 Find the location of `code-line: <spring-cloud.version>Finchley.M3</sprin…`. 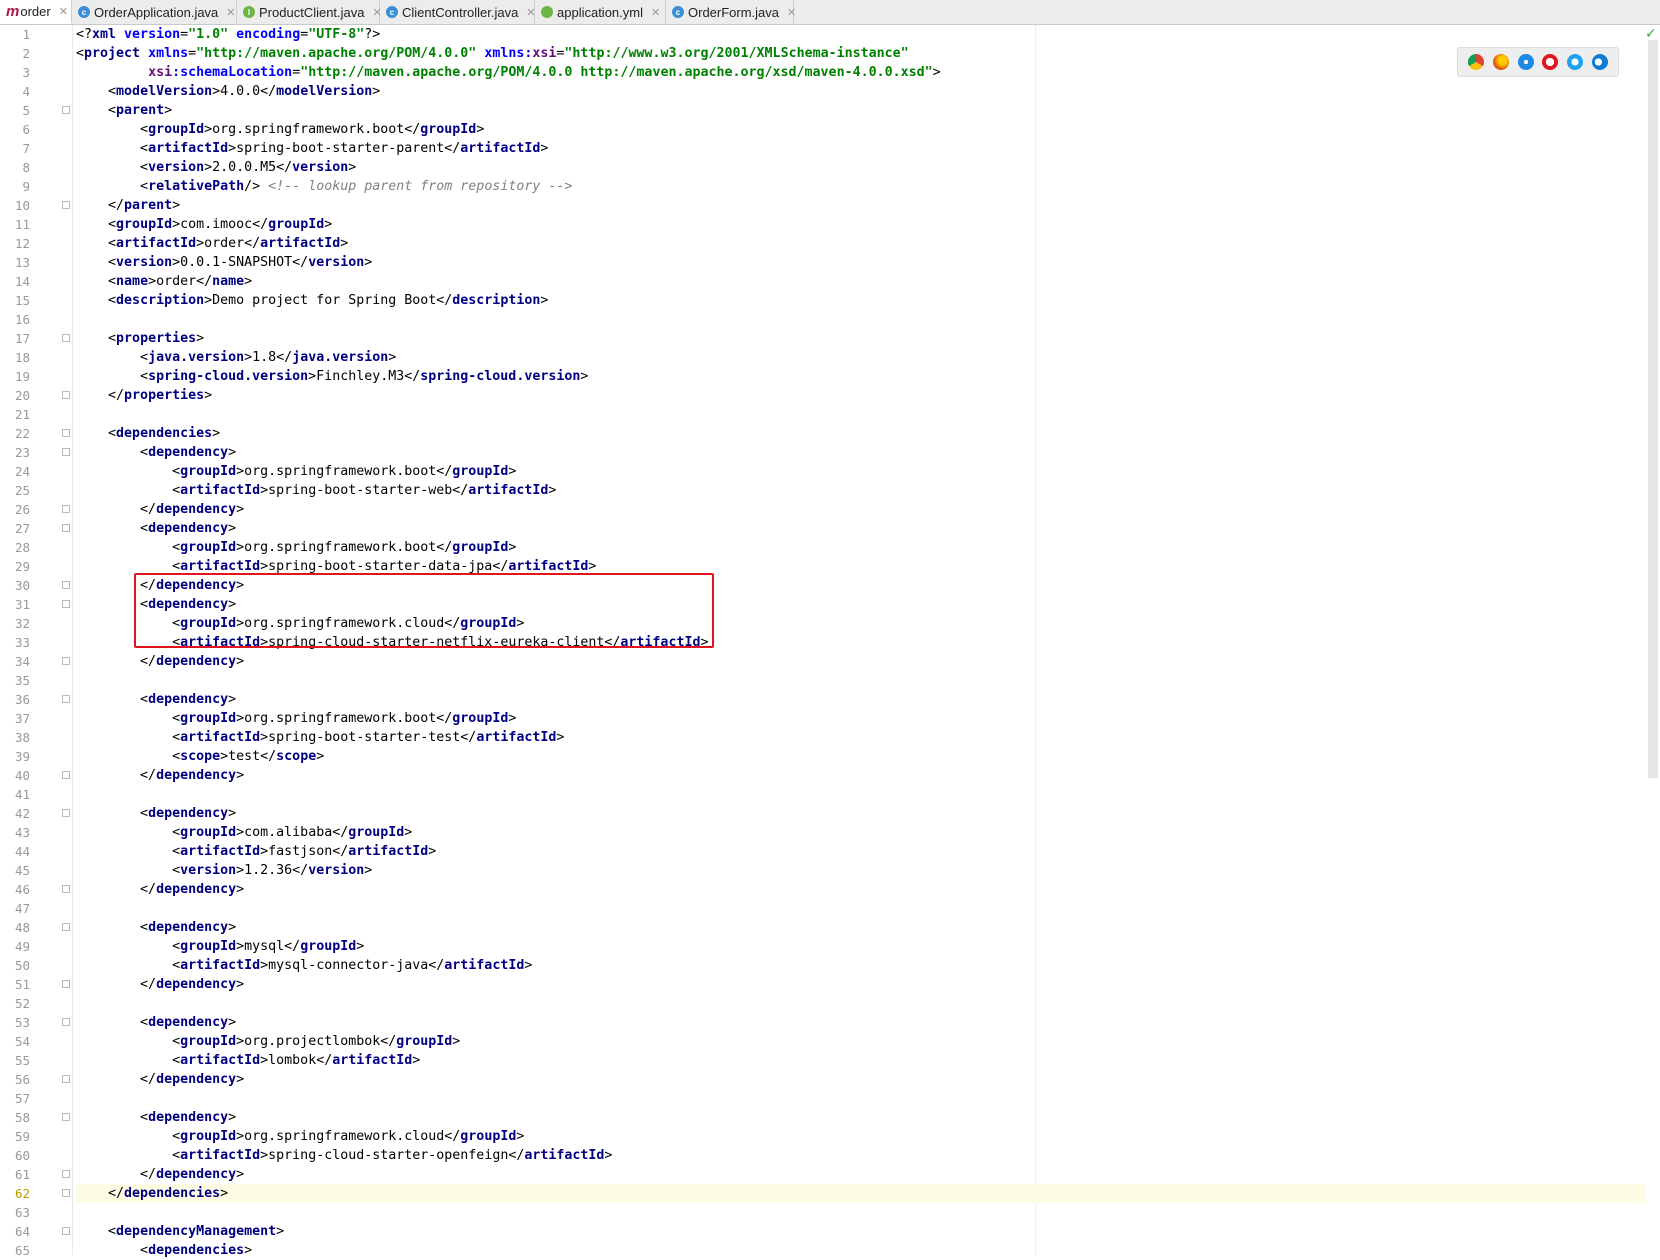

code-line: <spring-cloud.version>Finchley.M3</sprin… is located at coordinates (861, 376).